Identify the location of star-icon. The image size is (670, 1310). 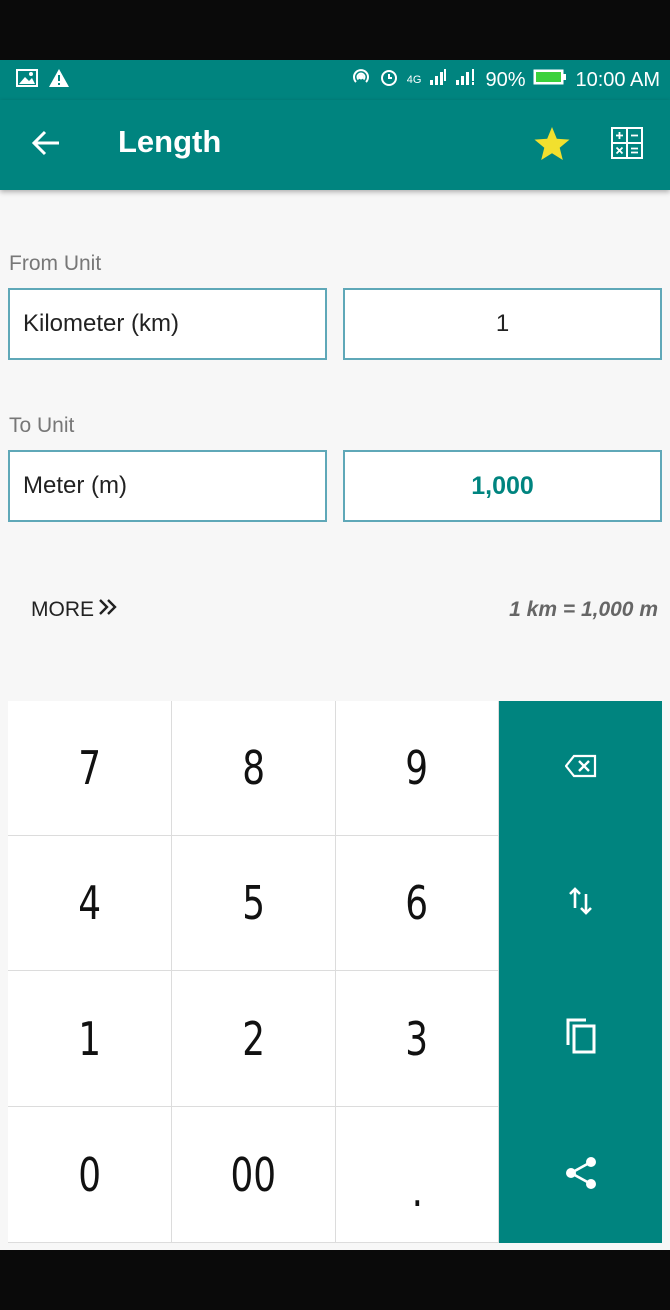
(552, 147).